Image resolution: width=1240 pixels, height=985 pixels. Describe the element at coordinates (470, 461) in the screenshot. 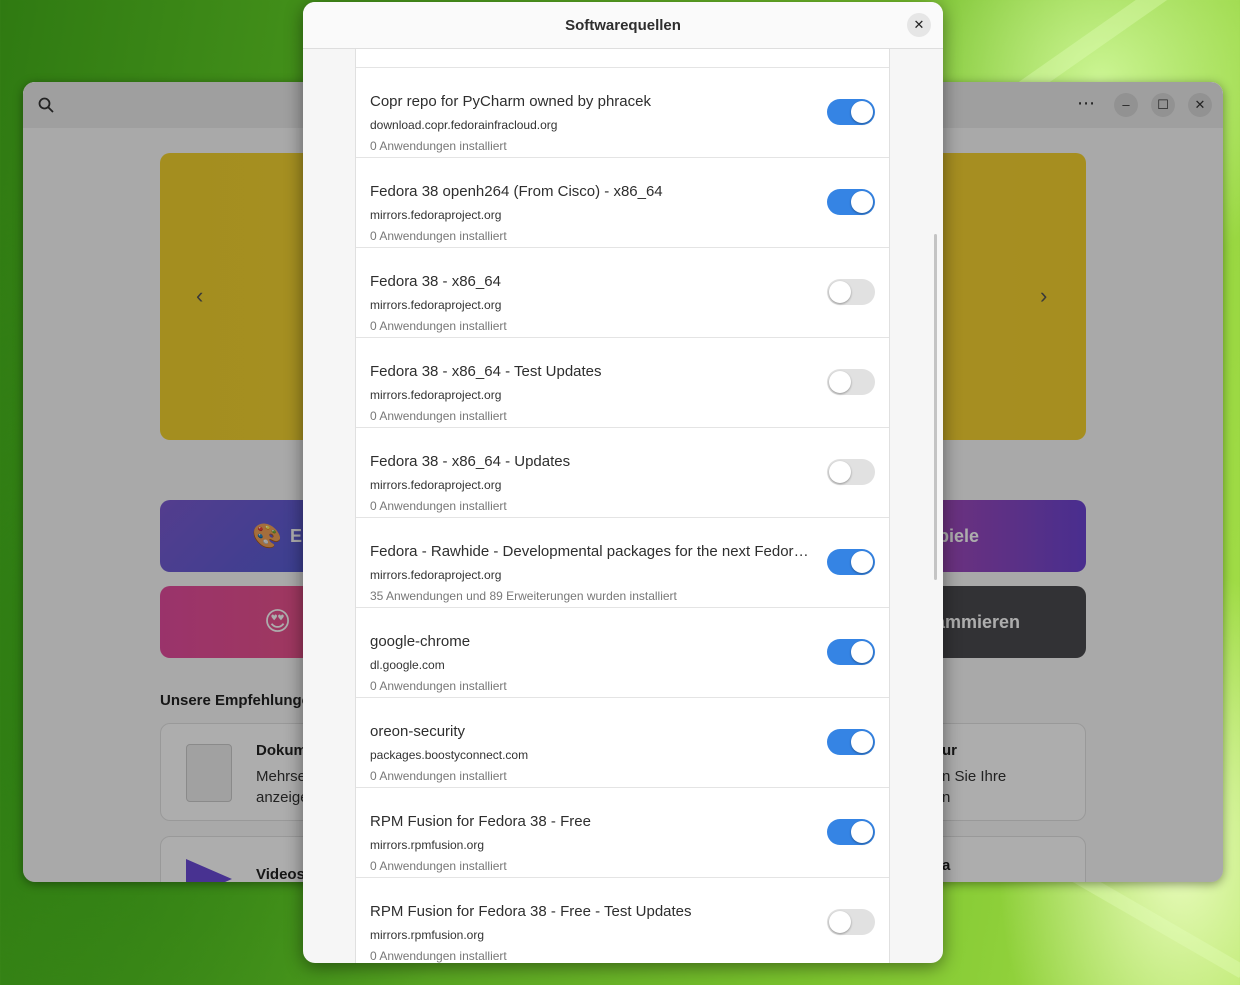

I see `repository-name: Fedora 38 - x86_64 - Updates` at that location.